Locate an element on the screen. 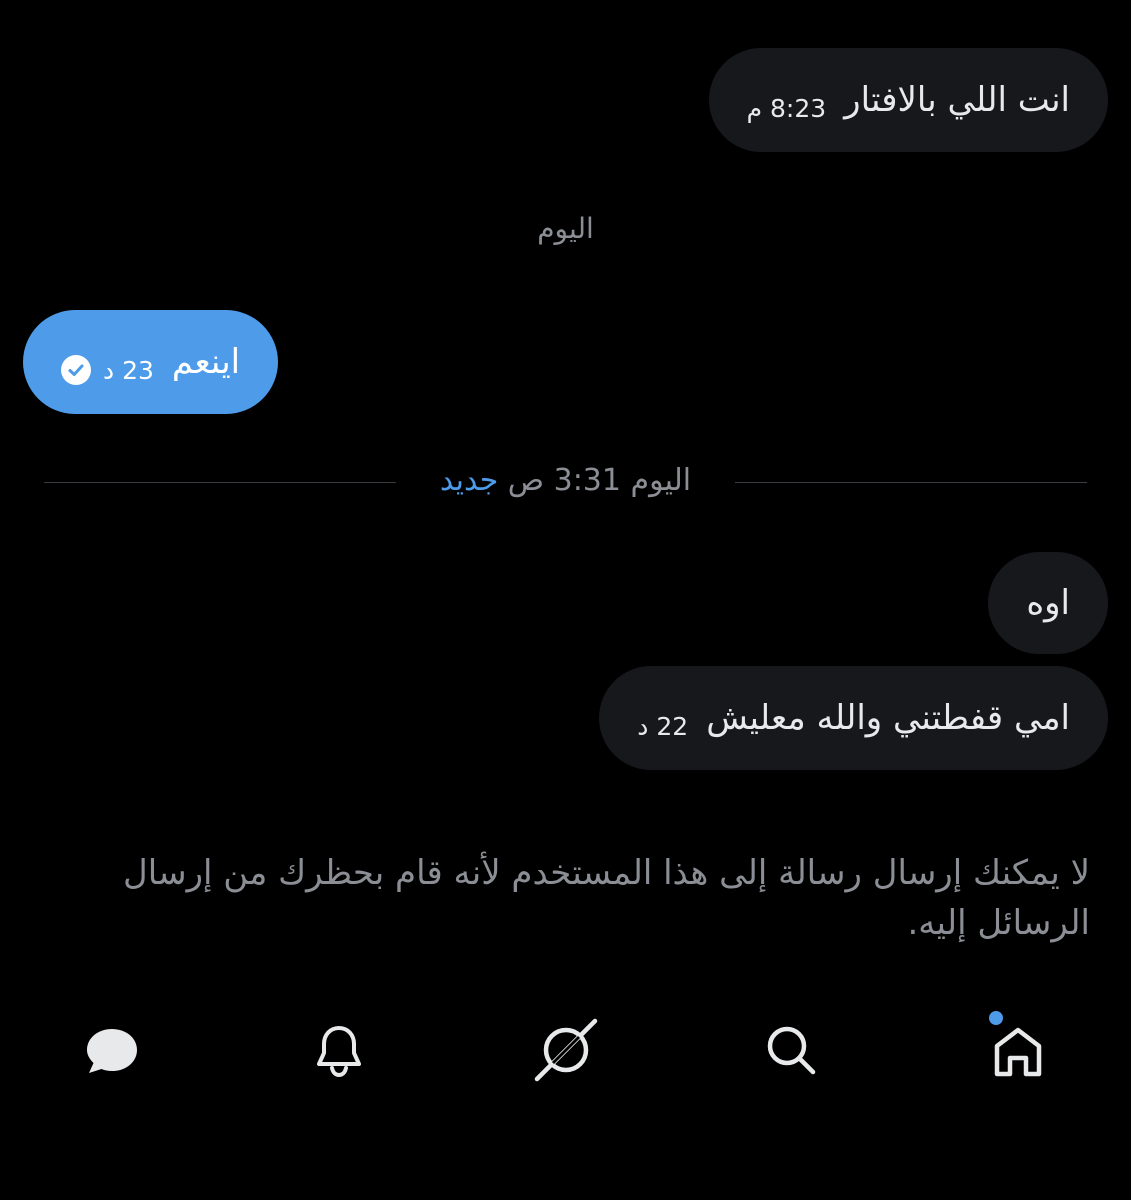 Image resolution: width=1131 pixels, height=1200 pixels. nav-messages is located at coordinates (112, 1050).